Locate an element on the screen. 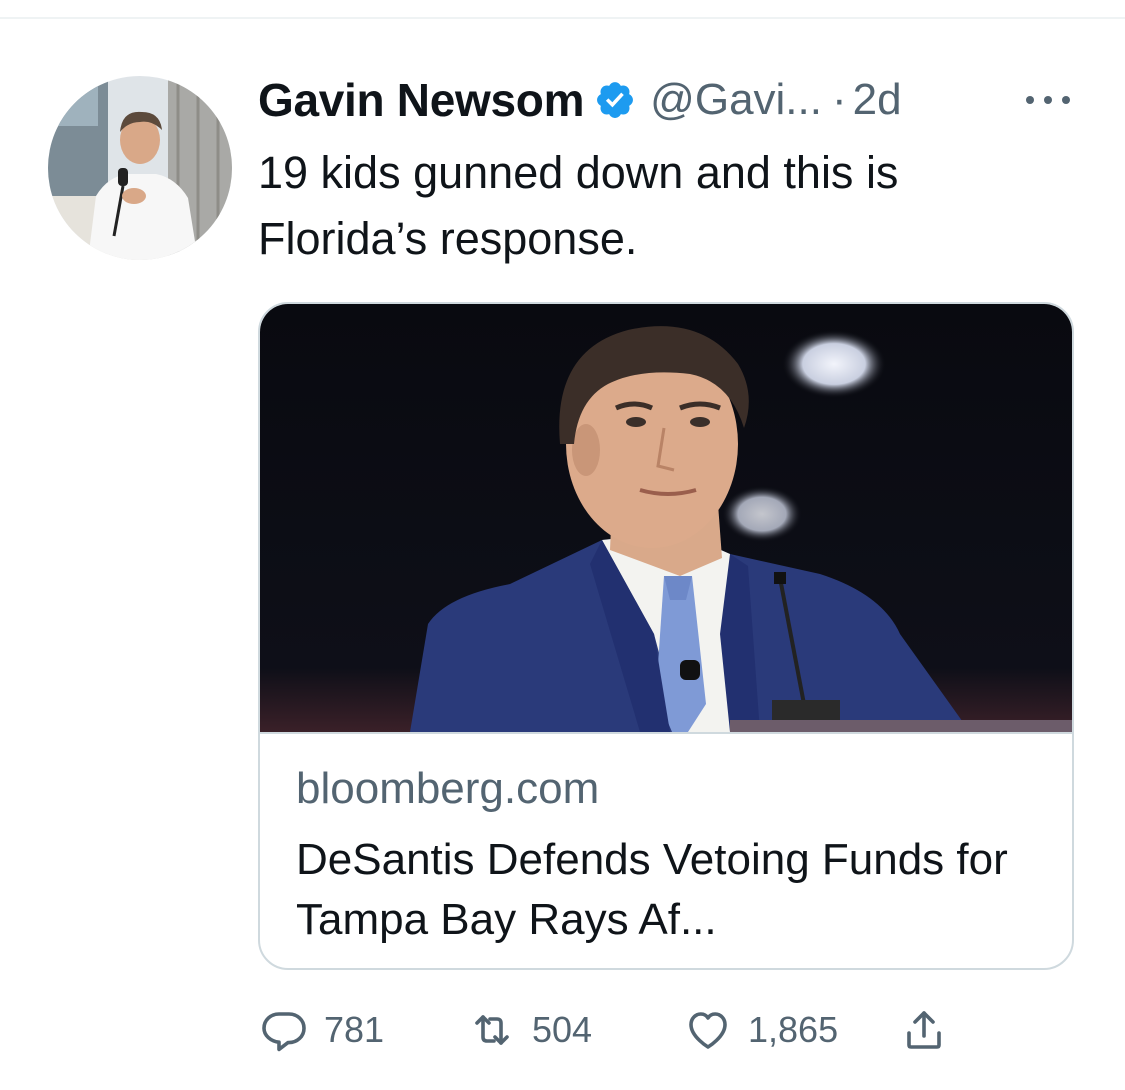  retweet-icon is located at coordinates (492, 1030).